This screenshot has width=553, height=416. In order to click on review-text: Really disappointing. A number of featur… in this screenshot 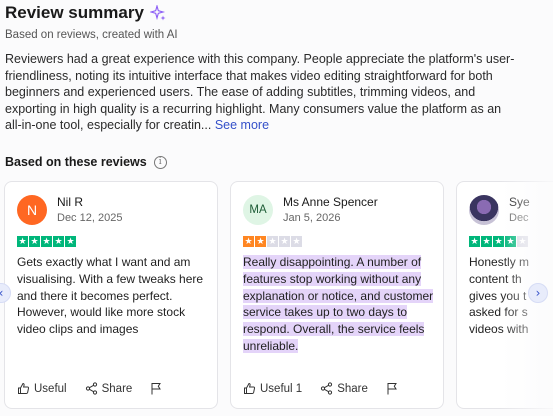, I will do `click(339, 304)`.